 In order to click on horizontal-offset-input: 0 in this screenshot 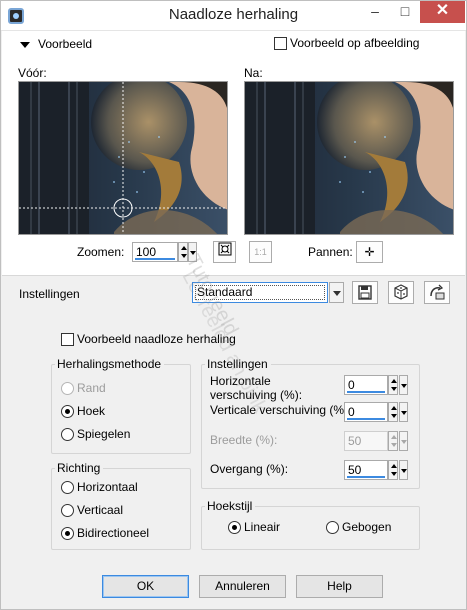, I will do `click(366, 385)`.